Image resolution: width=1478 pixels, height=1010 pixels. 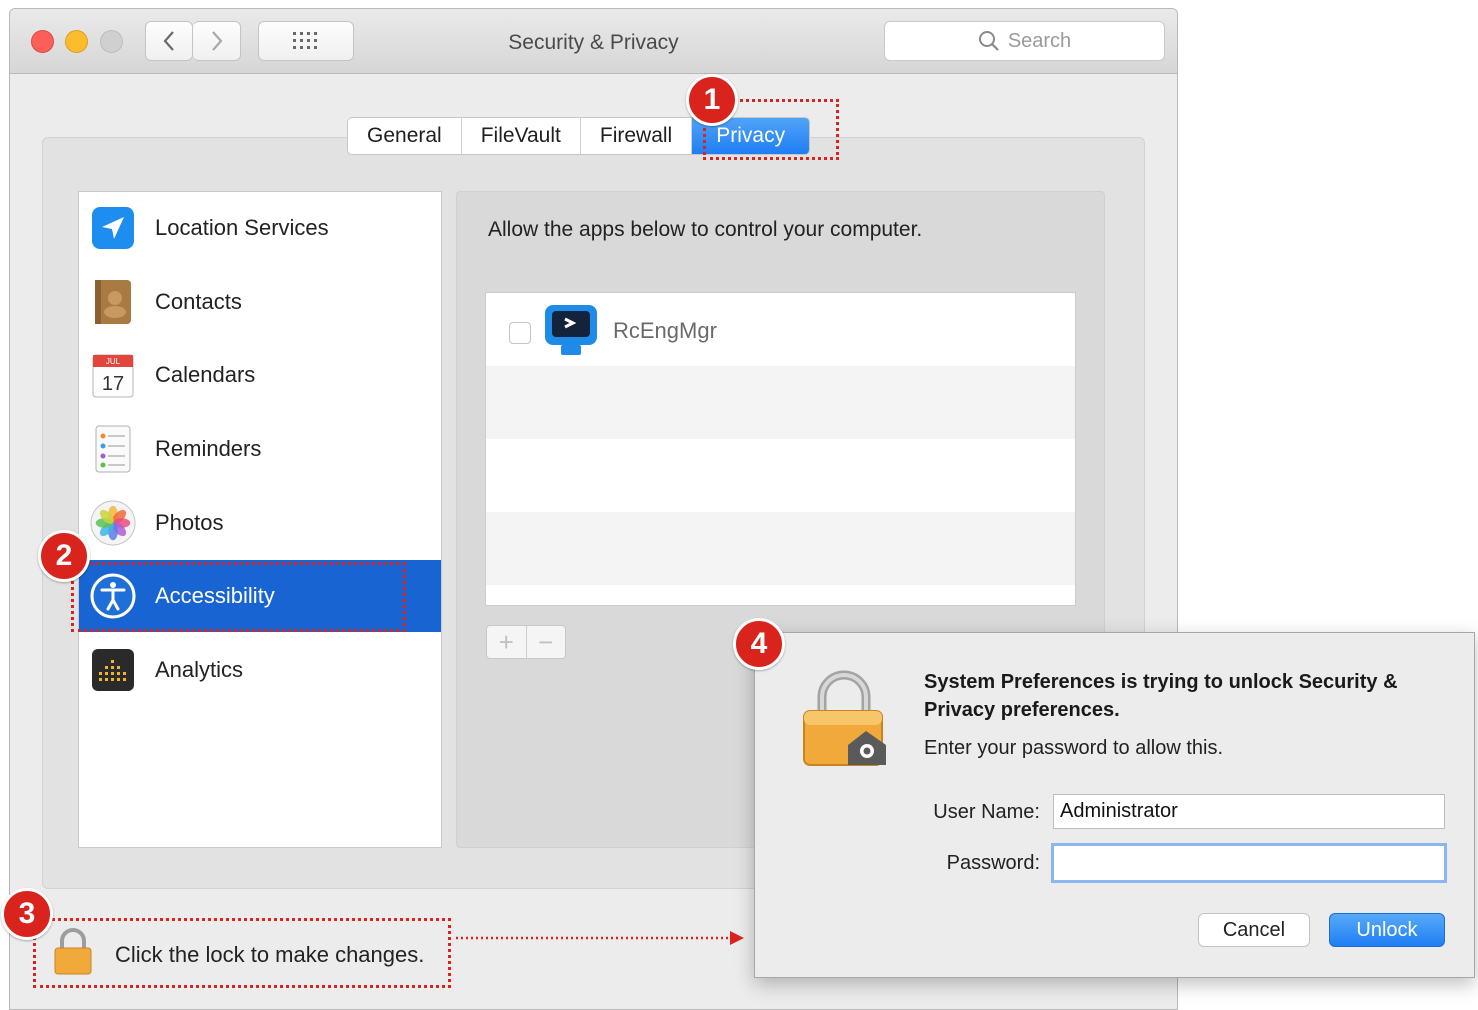 I want to click on calendar-month: JUL, so click(x=113, y=361).